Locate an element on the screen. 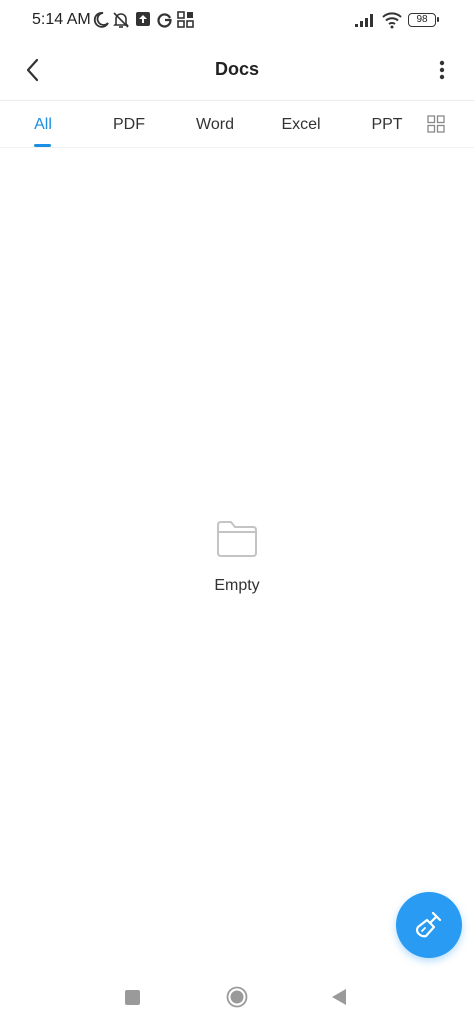 This screenshot has height=1026, width=474. upload-icon is located at coordinates (143, 21).